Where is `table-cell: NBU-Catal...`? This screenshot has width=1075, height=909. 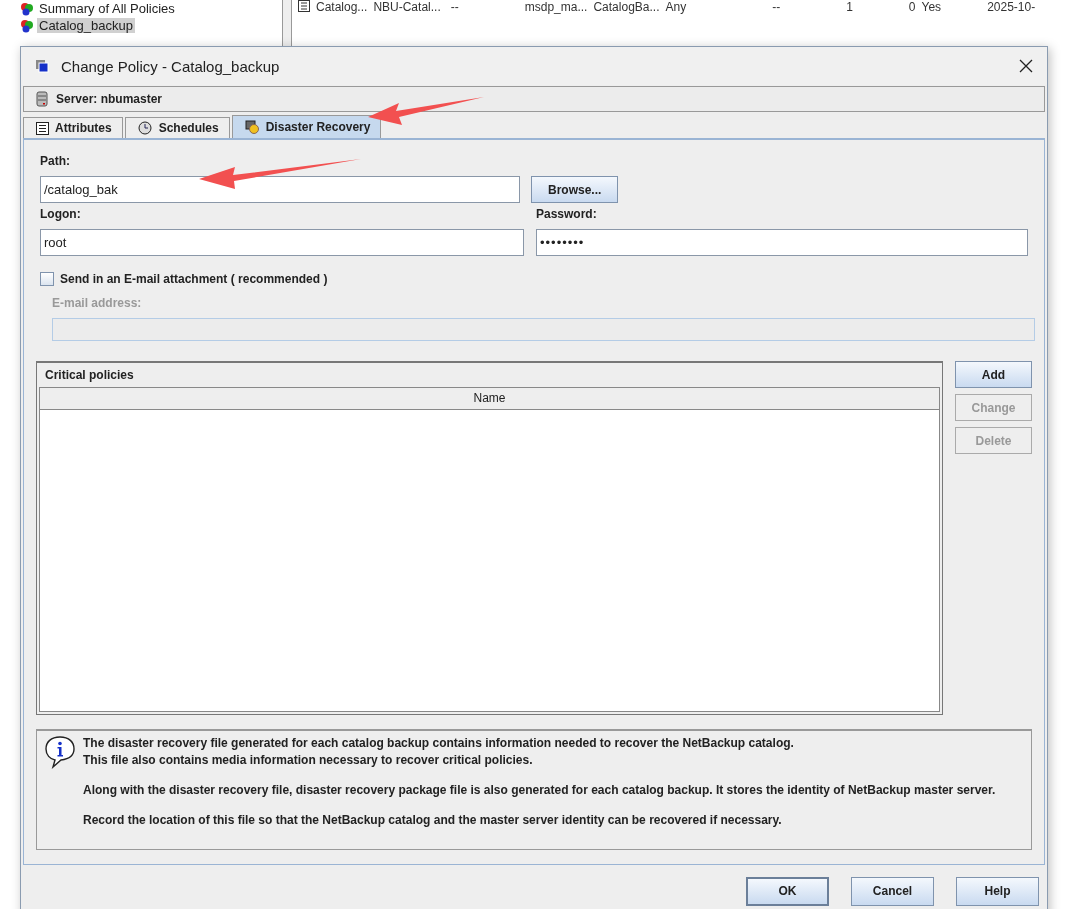 table-cell: NBU-Catal... is located at coordinates (407, 7).